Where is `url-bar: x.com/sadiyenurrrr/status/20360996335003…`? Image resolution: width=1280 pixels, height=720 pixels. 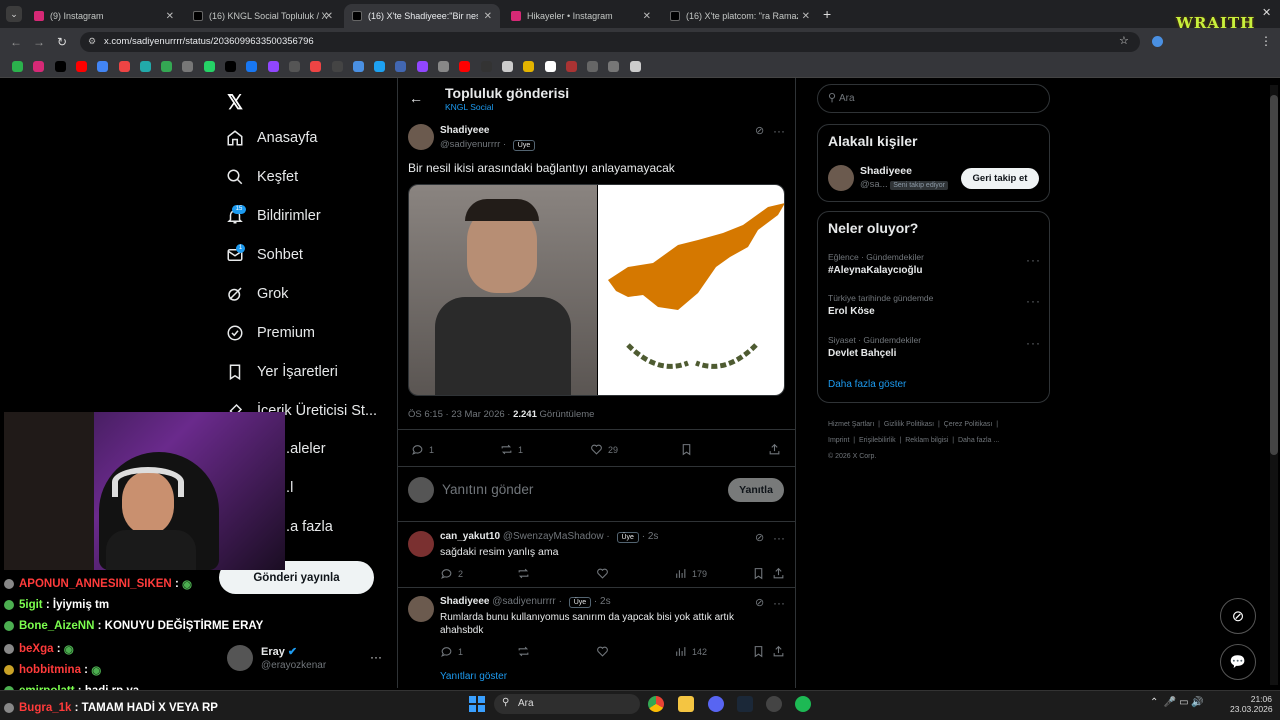
url-bar: x.com/sadiyenurrrr/status/20360996335003… is located at coordinates (610, 42).